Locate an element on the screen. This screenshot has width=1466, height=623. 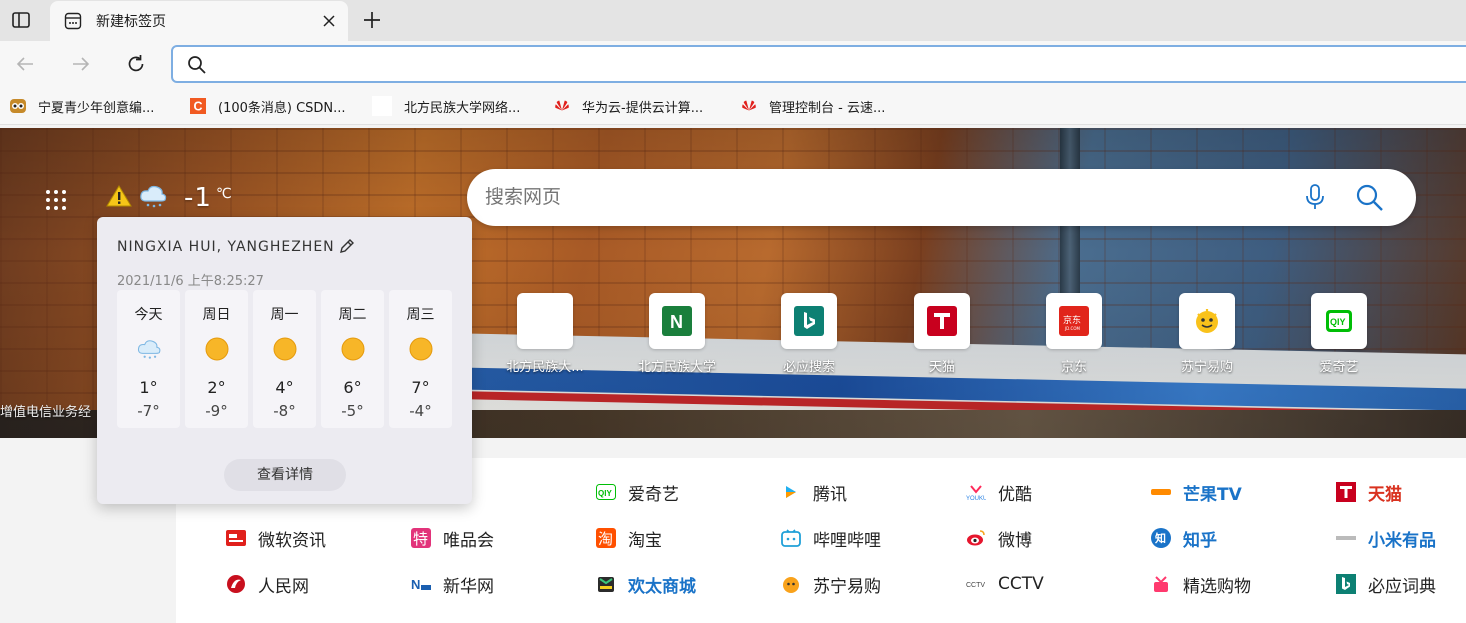
apps-grid-icon is located at coordinates (56, 200).